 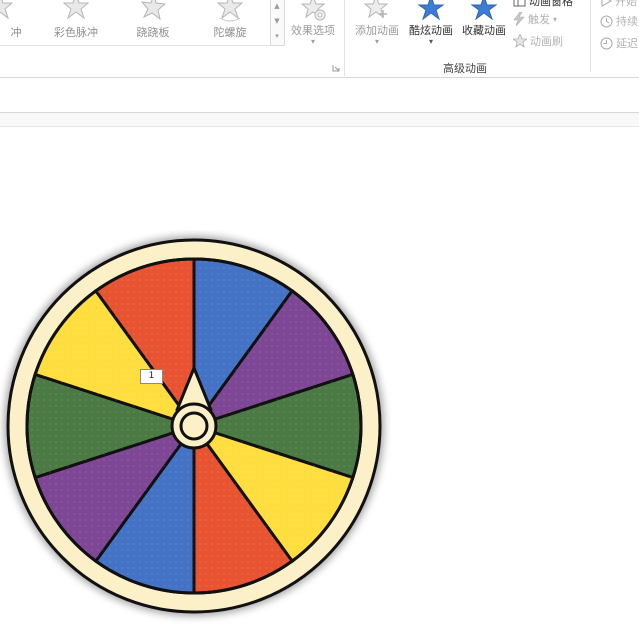 What do you see at coordinates (20, 23) in the screenshot?
I see `effect-pulse: 冲` at bounding box center [20, 23].